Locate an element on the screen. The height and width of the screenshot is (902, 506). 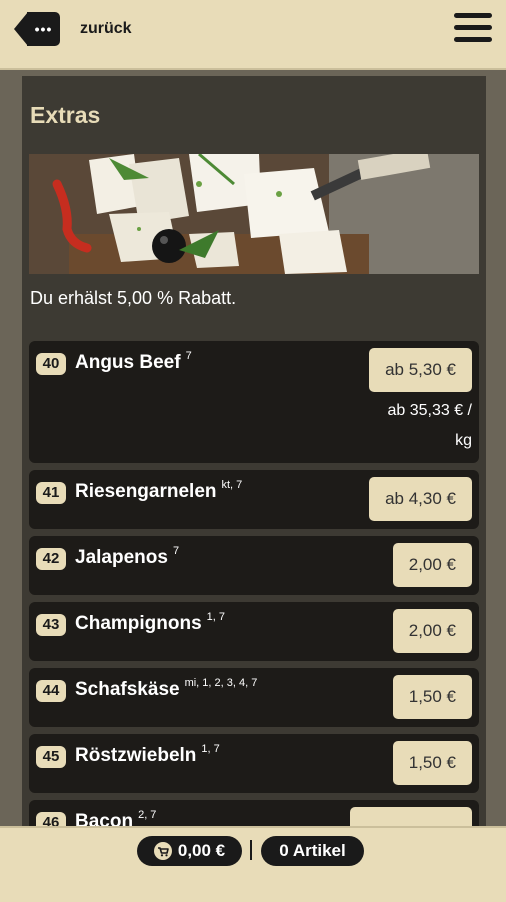
cart-total-button: 0,00 € is located at coordinates (189, 851).